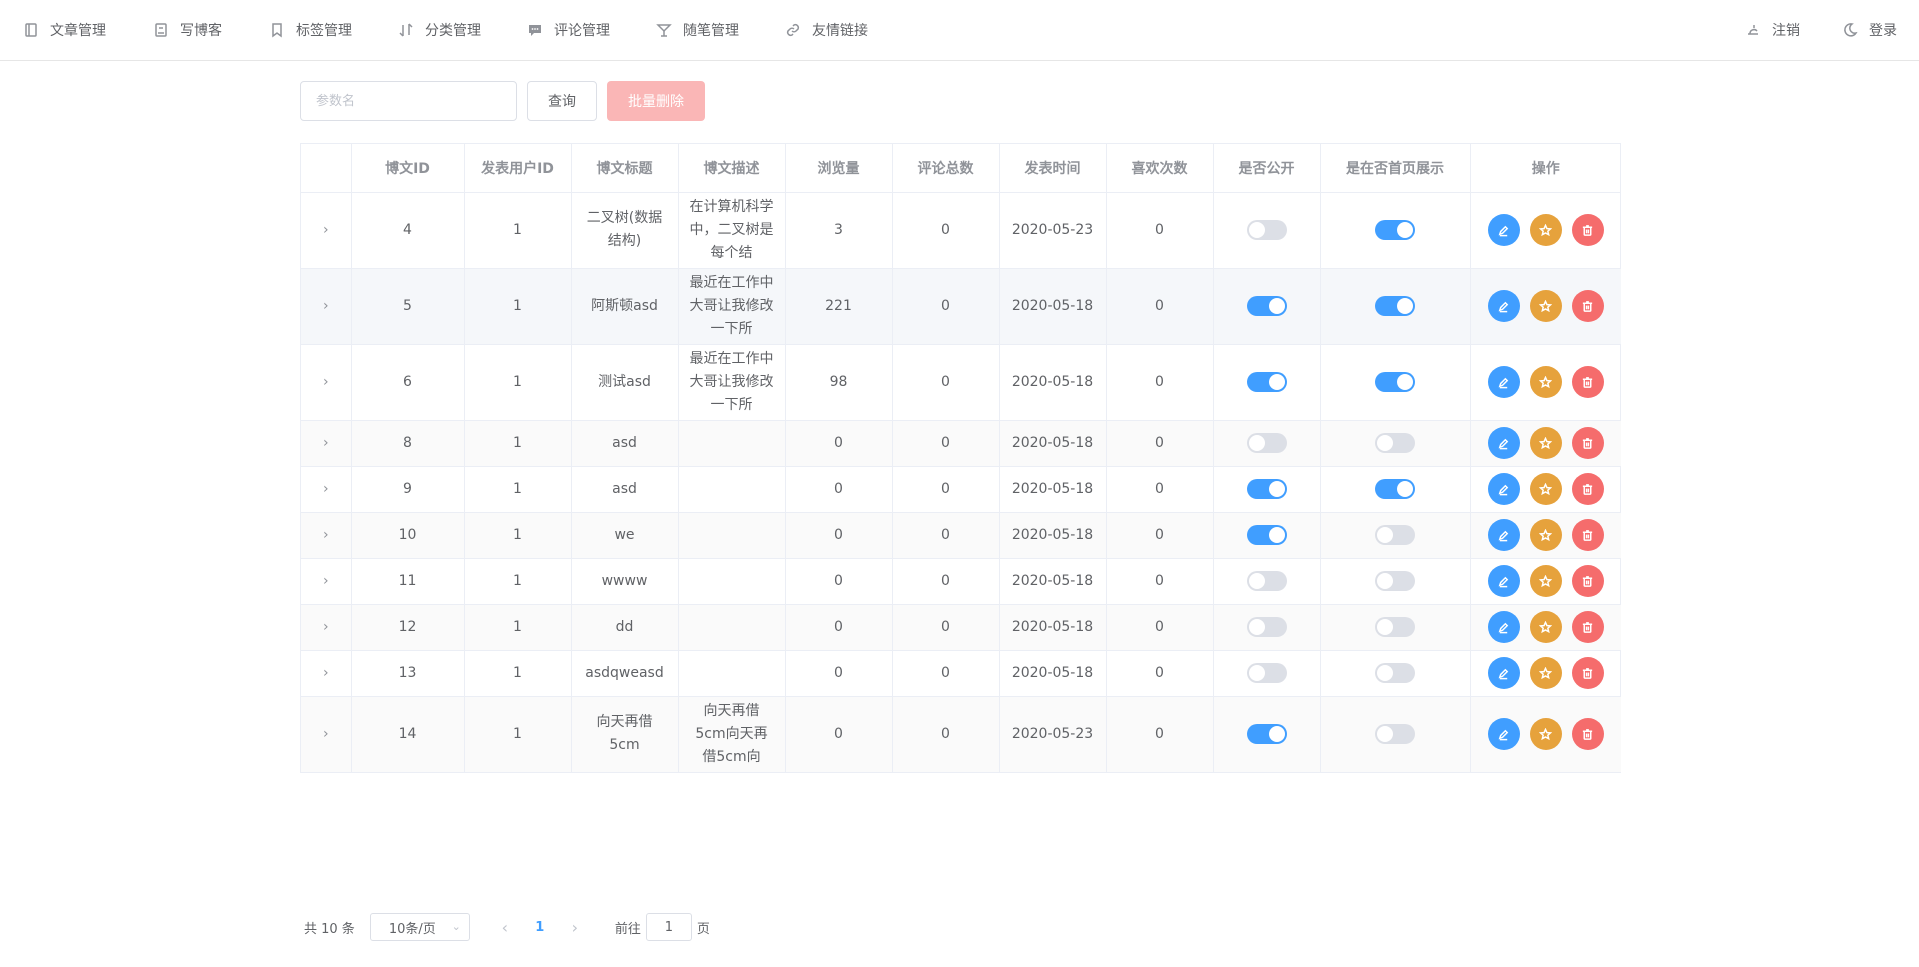  Describe the element at coordinates (540, 927) in the screenshot. I see `page-number-current: 1` at that location.